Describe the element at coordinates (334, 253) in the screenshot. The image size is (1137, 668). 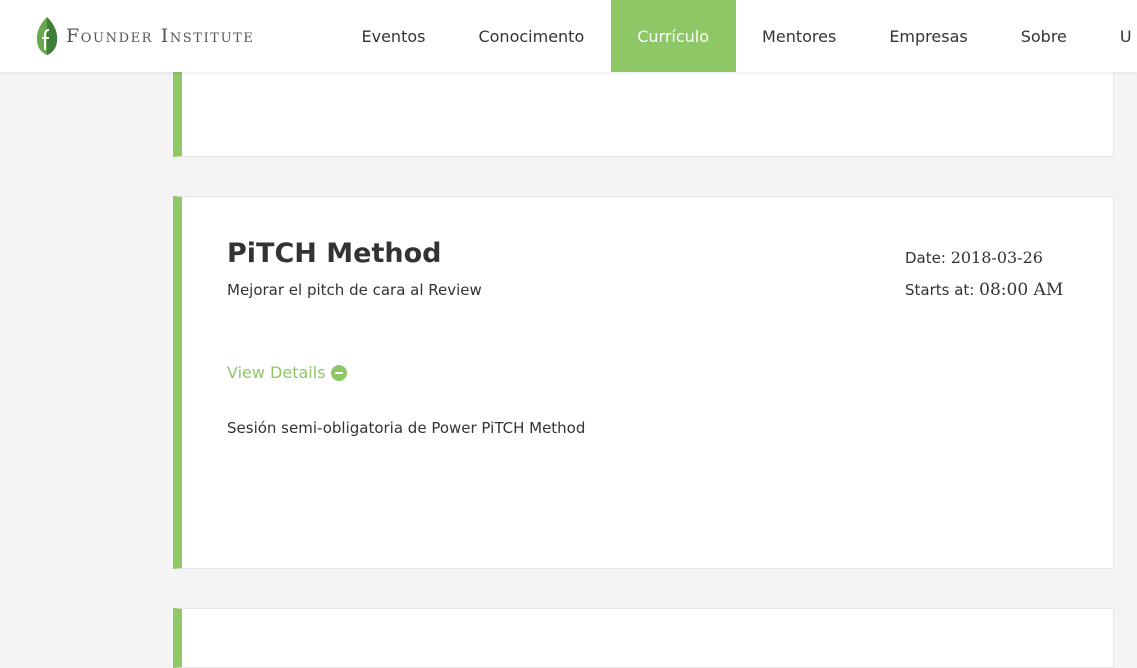
I see `event-title: PiTCH Method` at that location.